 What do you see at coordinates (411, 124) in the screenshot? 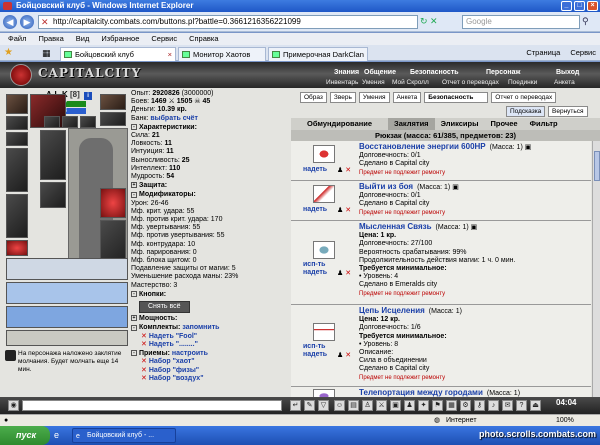
I see `tab-spells: Заклятия` at bounding box center [411, 124].